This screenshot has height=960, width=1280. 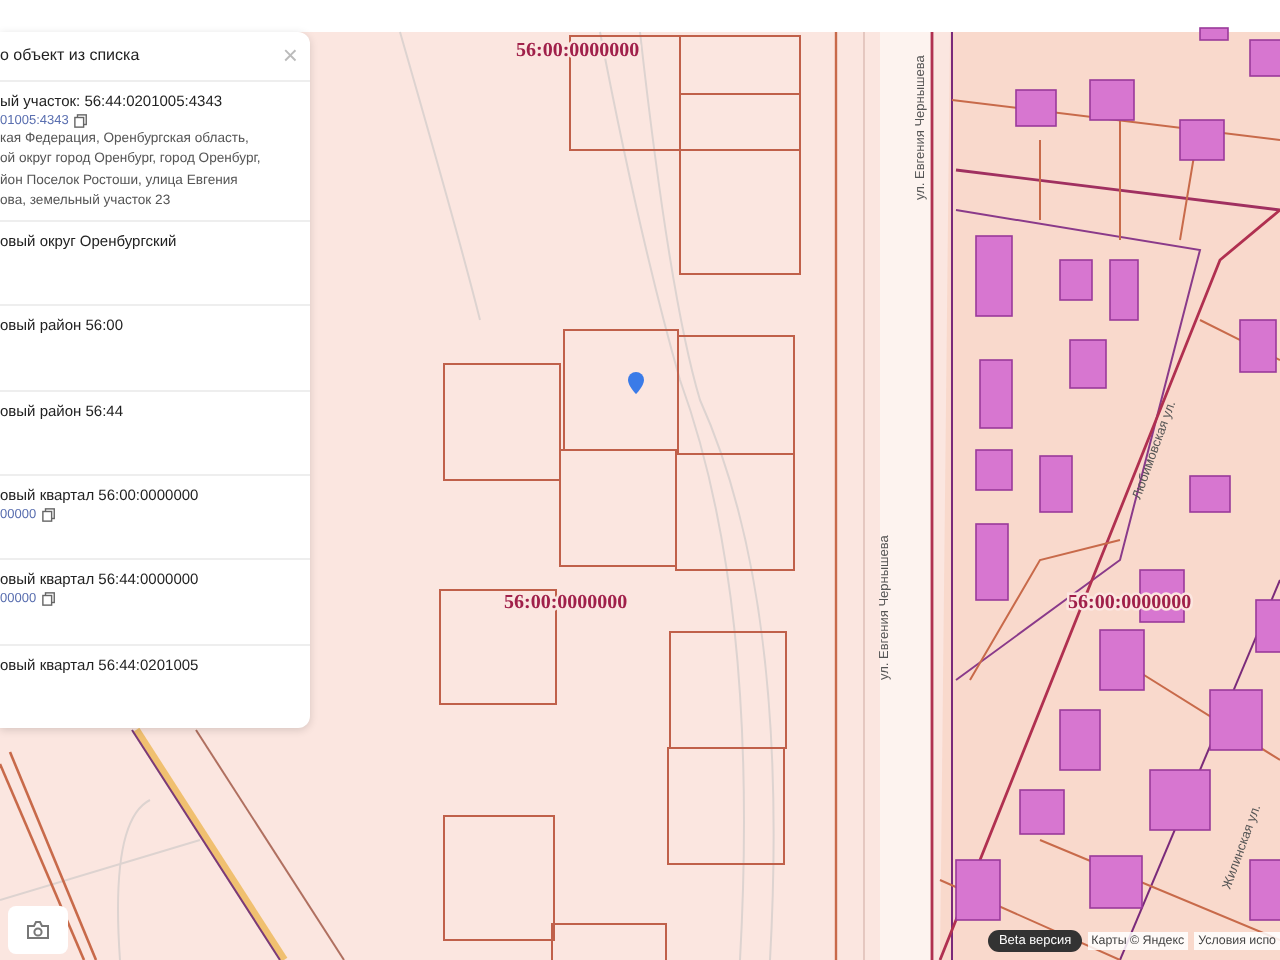 What do you see at coordinates (70, 55) in the screenshot?
I see `panel-title: о объект из списка` at bounding box center [70, 55].